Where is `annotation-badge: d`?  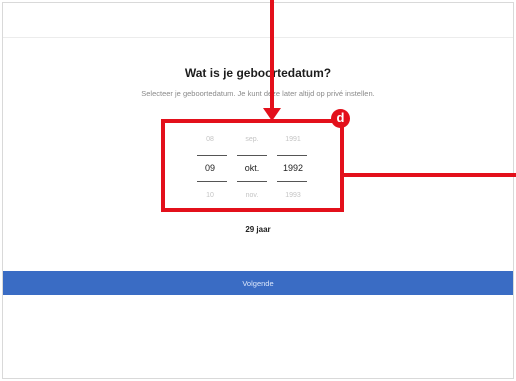
annotation-badge: d is located at coordinates (340, 118).